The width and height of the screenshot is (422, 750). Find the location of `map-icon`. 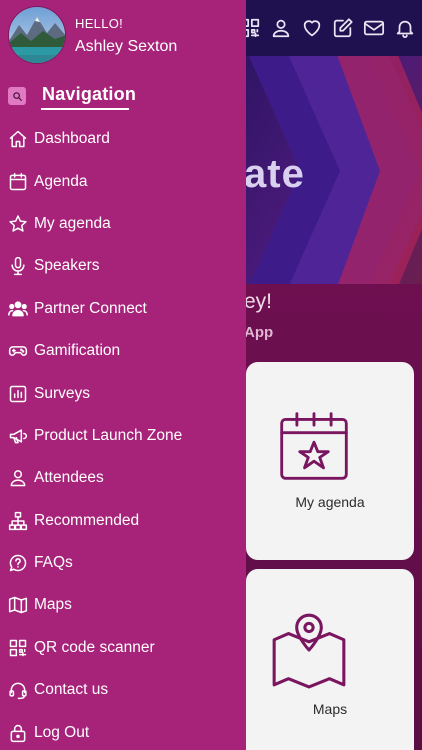

map-icon is located at coordinates (18, 605).